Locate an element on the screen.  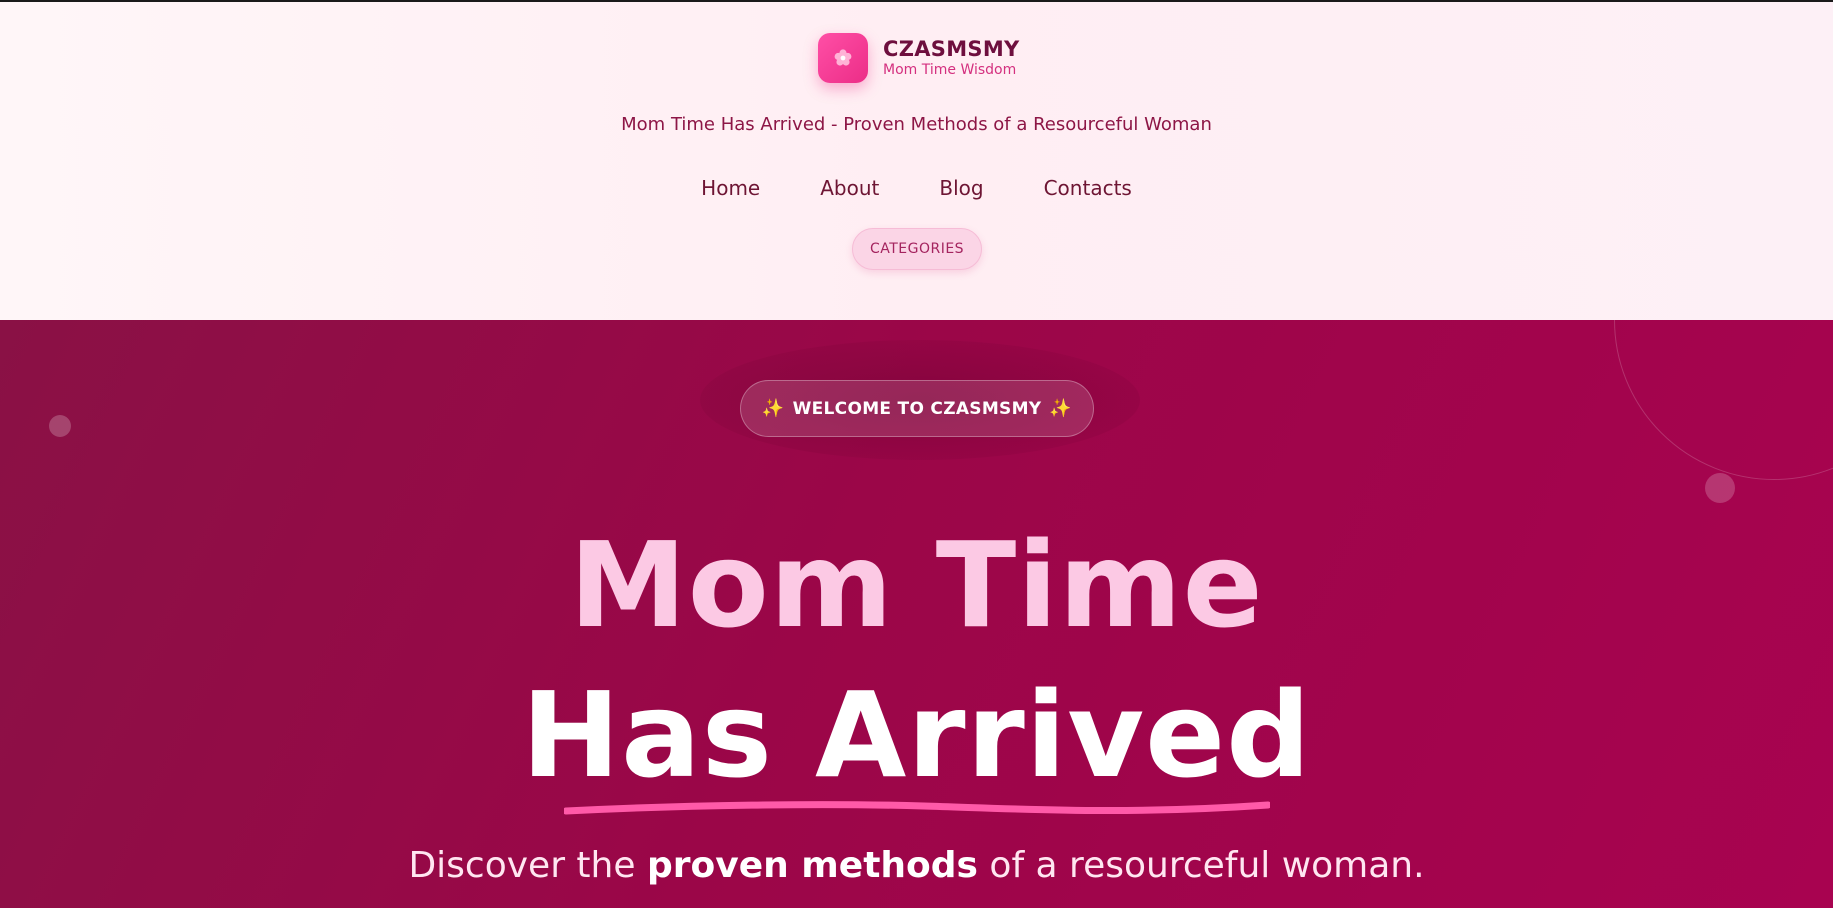
categories-button: CATEGORIES is located at coordinates (917, 249).